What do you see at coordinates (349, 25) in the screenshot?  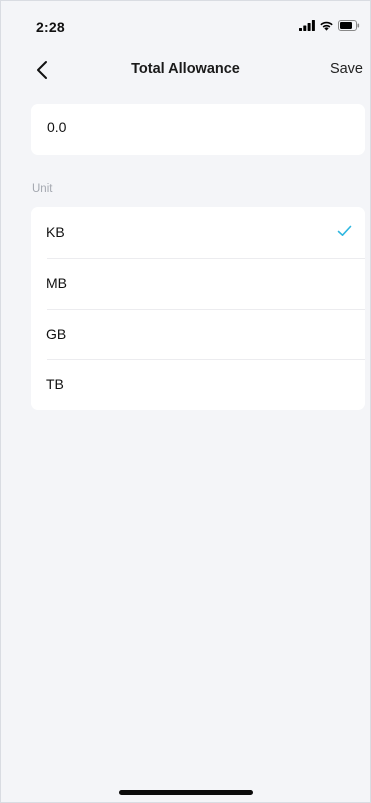 I see `battery-icon` at bounding box center [349, 25].